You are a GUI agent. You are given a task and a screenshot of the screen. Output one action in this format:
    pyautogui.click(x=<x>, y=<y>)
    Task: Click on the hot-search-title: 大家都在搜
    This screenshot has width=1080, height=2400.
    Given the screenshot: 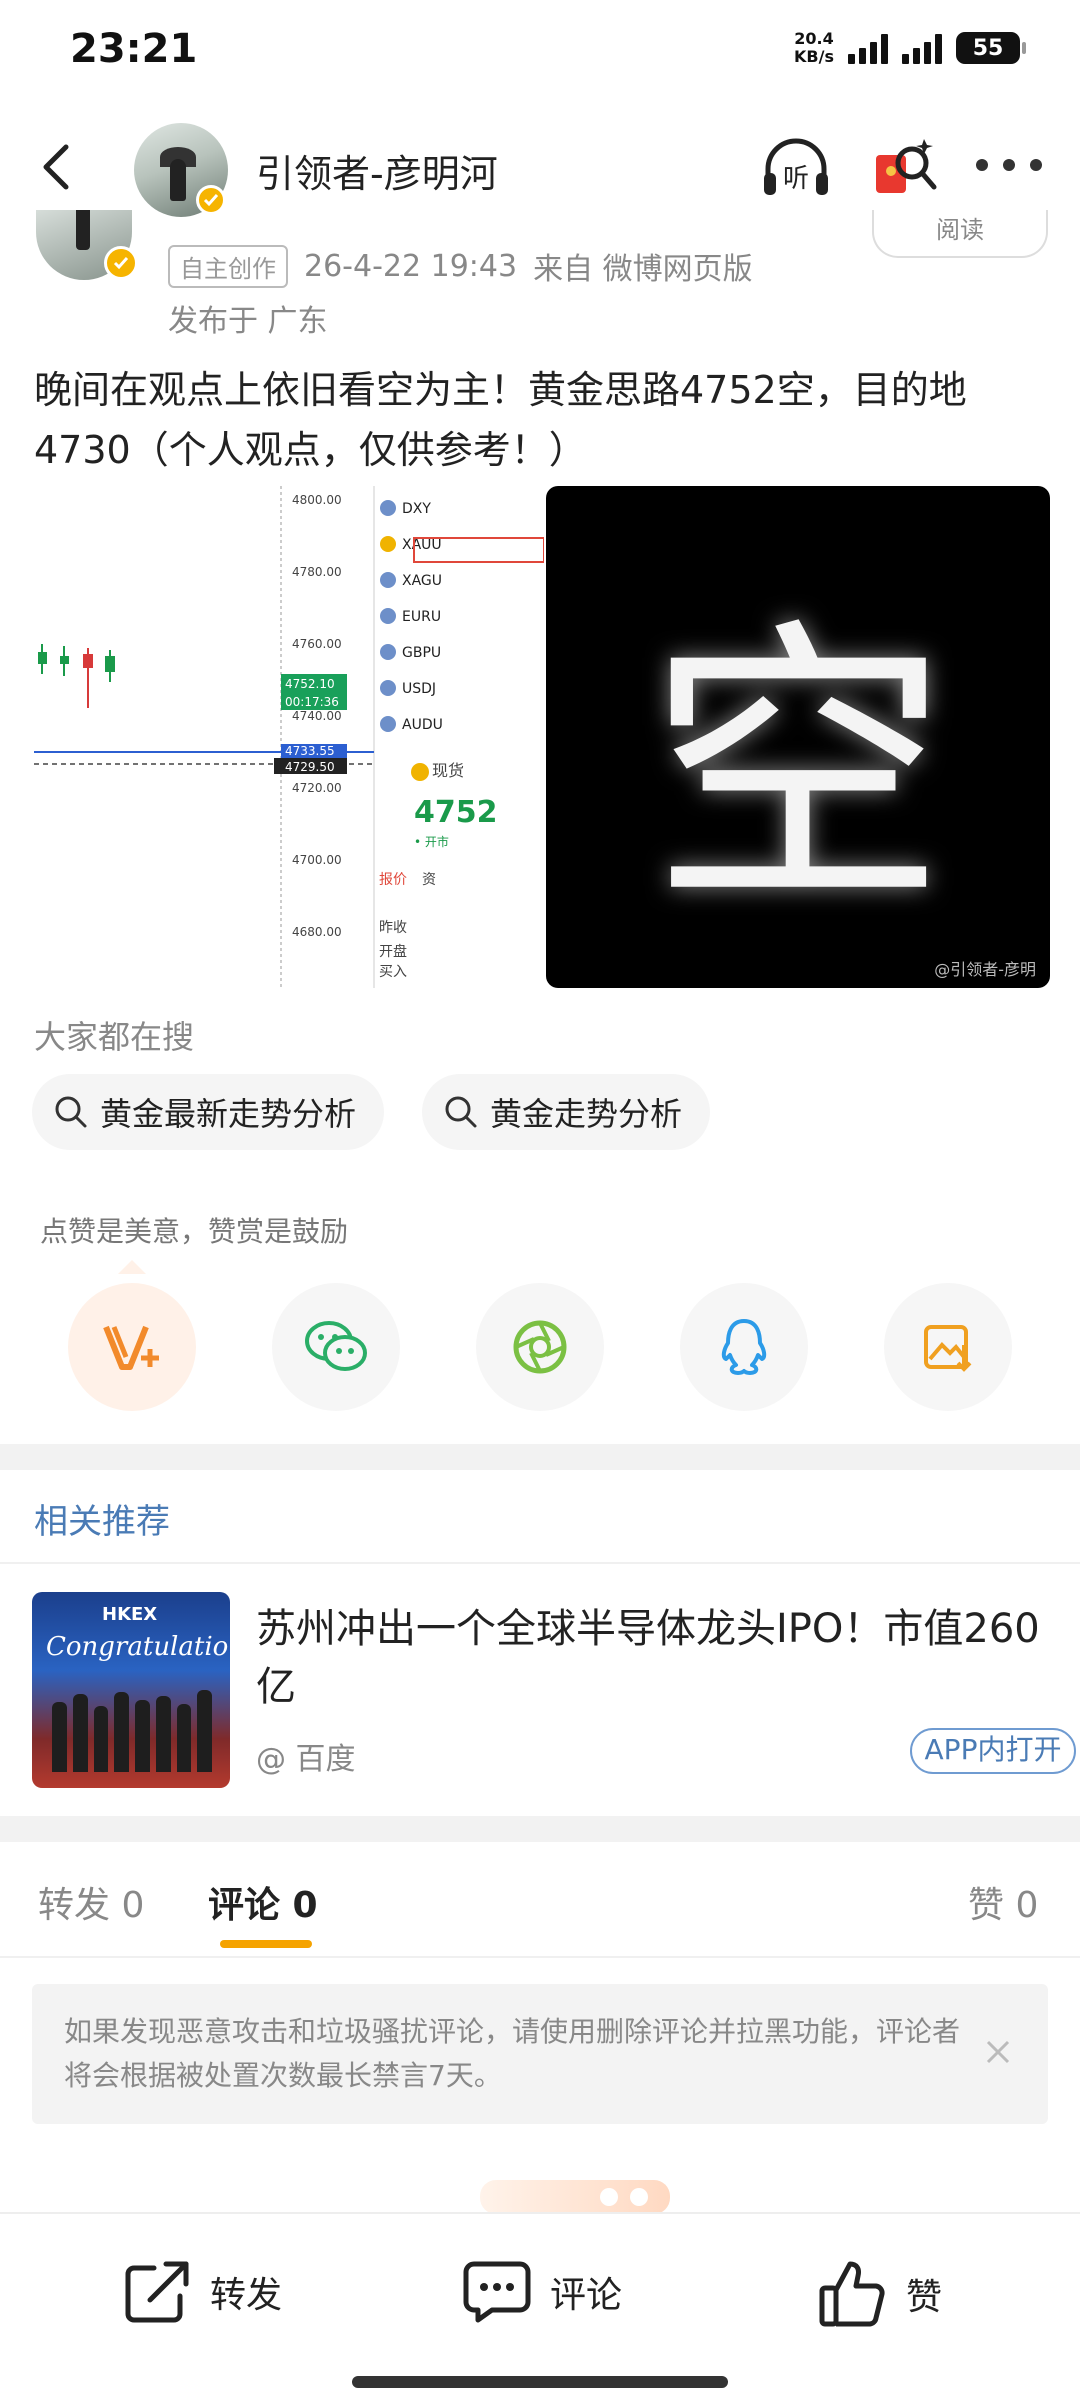 What is the action you would take?
    pyautogui.click(x=114, y=1037)
    